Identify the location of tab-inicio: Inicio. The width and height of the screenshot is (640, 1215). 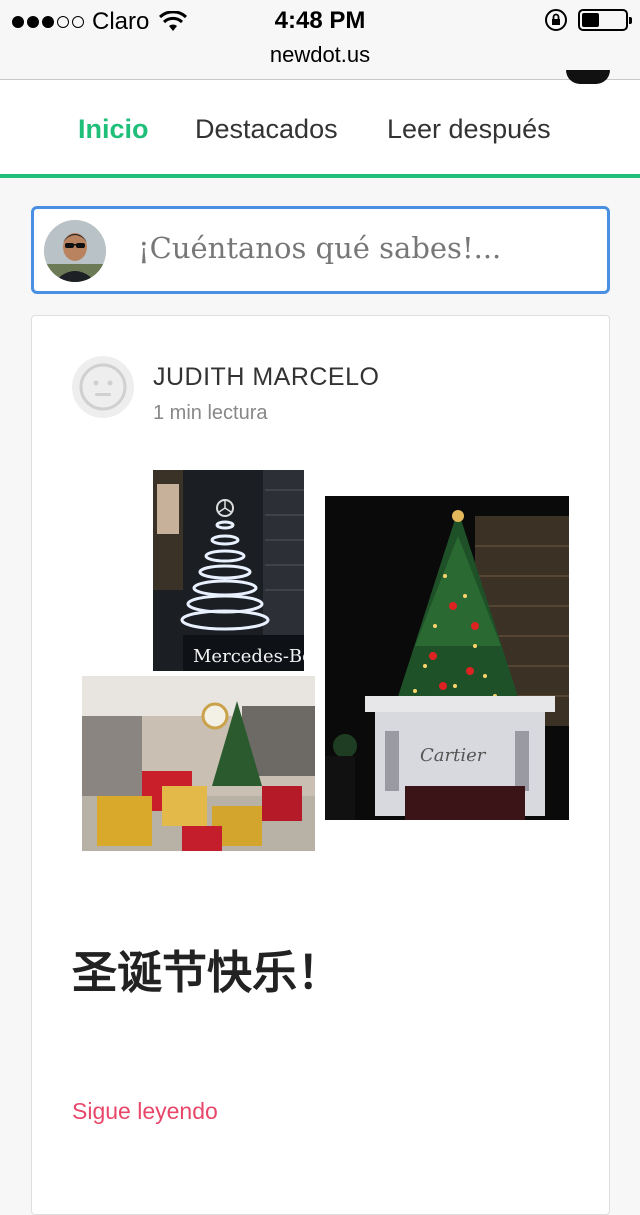
(113, 129).